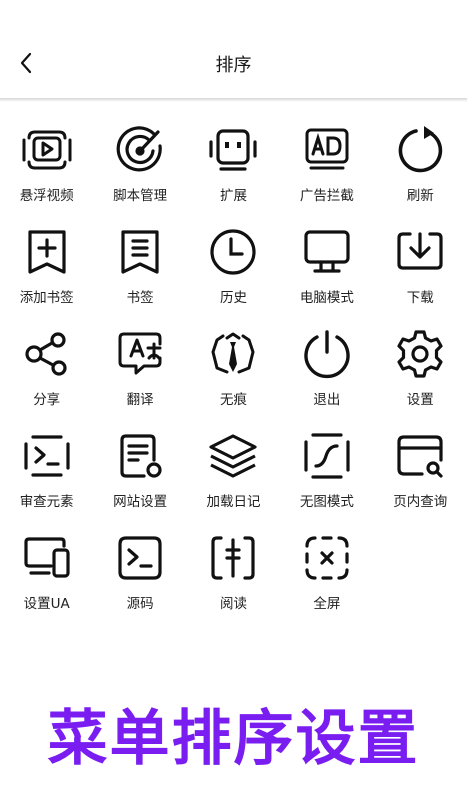 Image resolution: width=467 pixels, height=787 pixels. What do you see at coordinates (327, 456) in the screenshot?
I see `no-image-icon` at bounding box center [327, 456].